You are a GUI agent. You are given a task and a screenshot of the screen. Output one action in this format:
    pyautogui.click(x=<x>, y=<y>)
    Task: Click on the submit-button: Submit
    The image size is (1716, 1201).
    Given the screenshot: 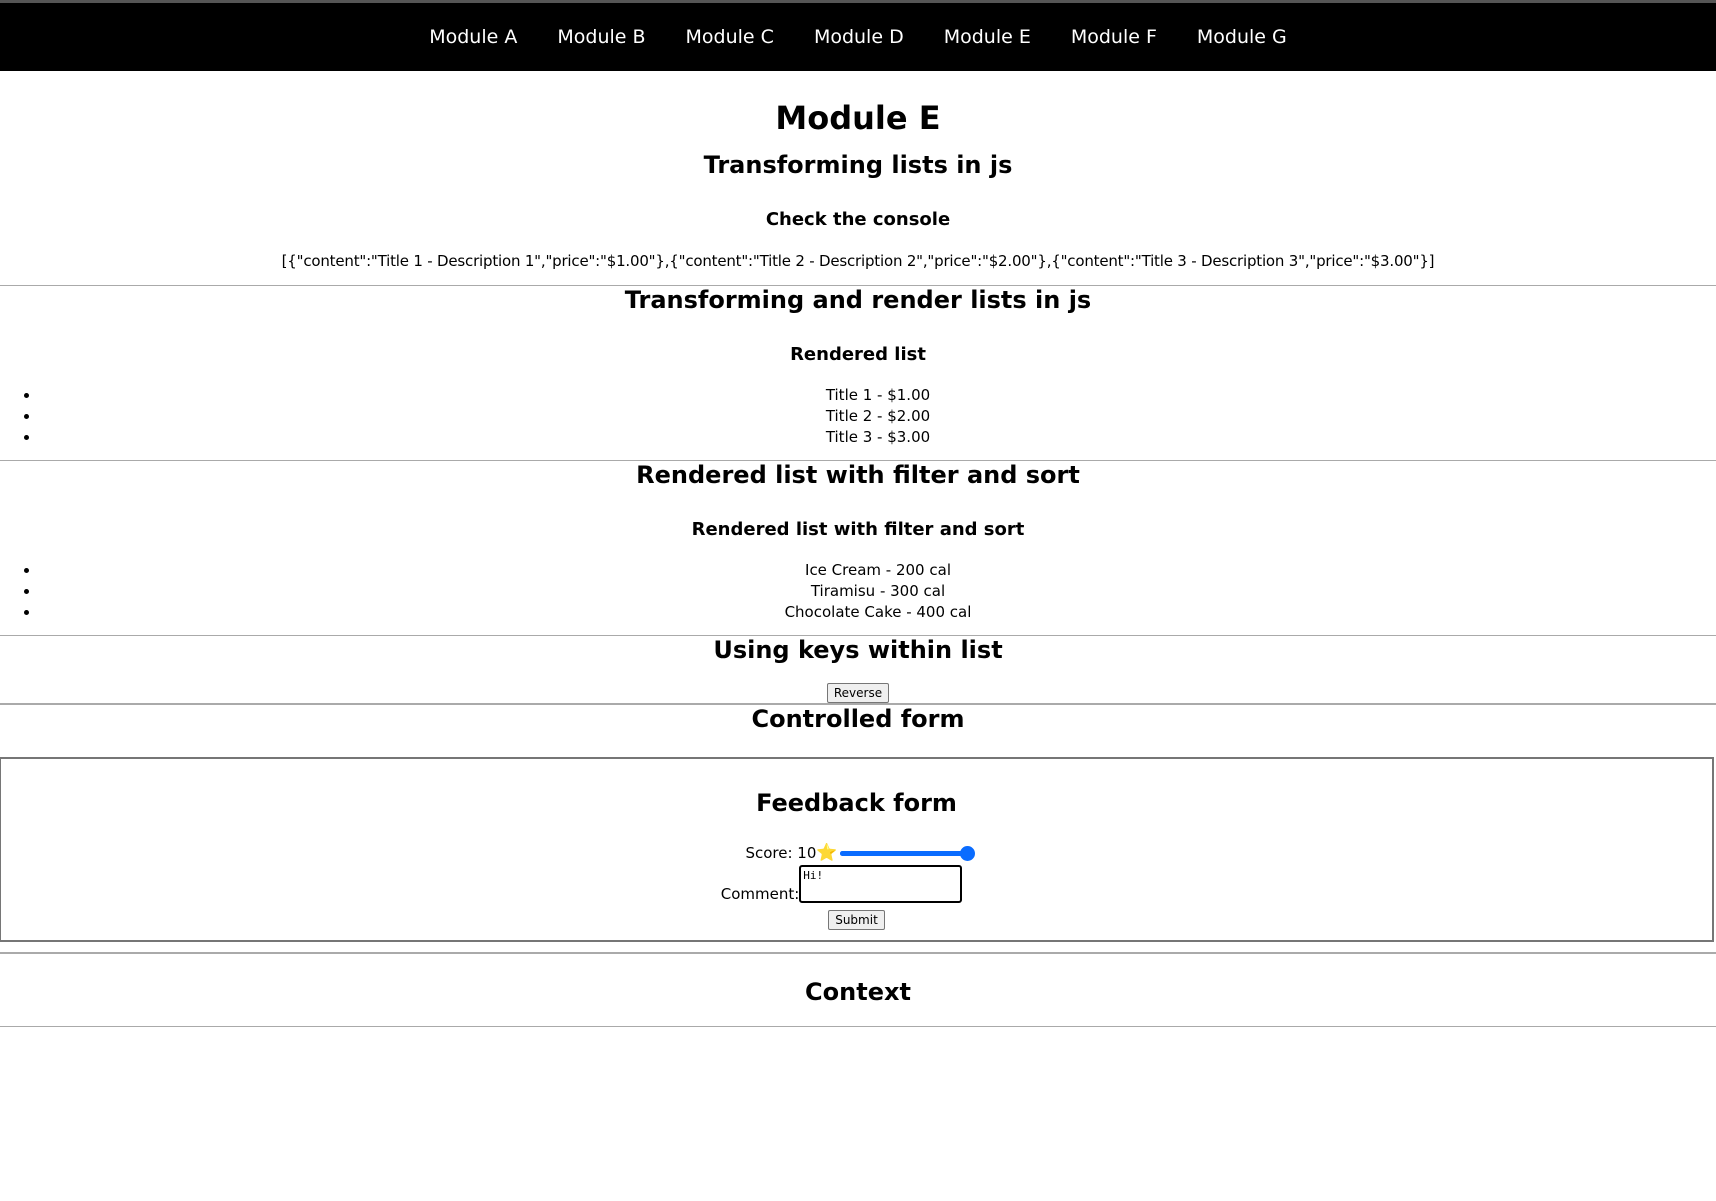 What is the action you would take?
    pyautogui.click(x=856, y=920)
    